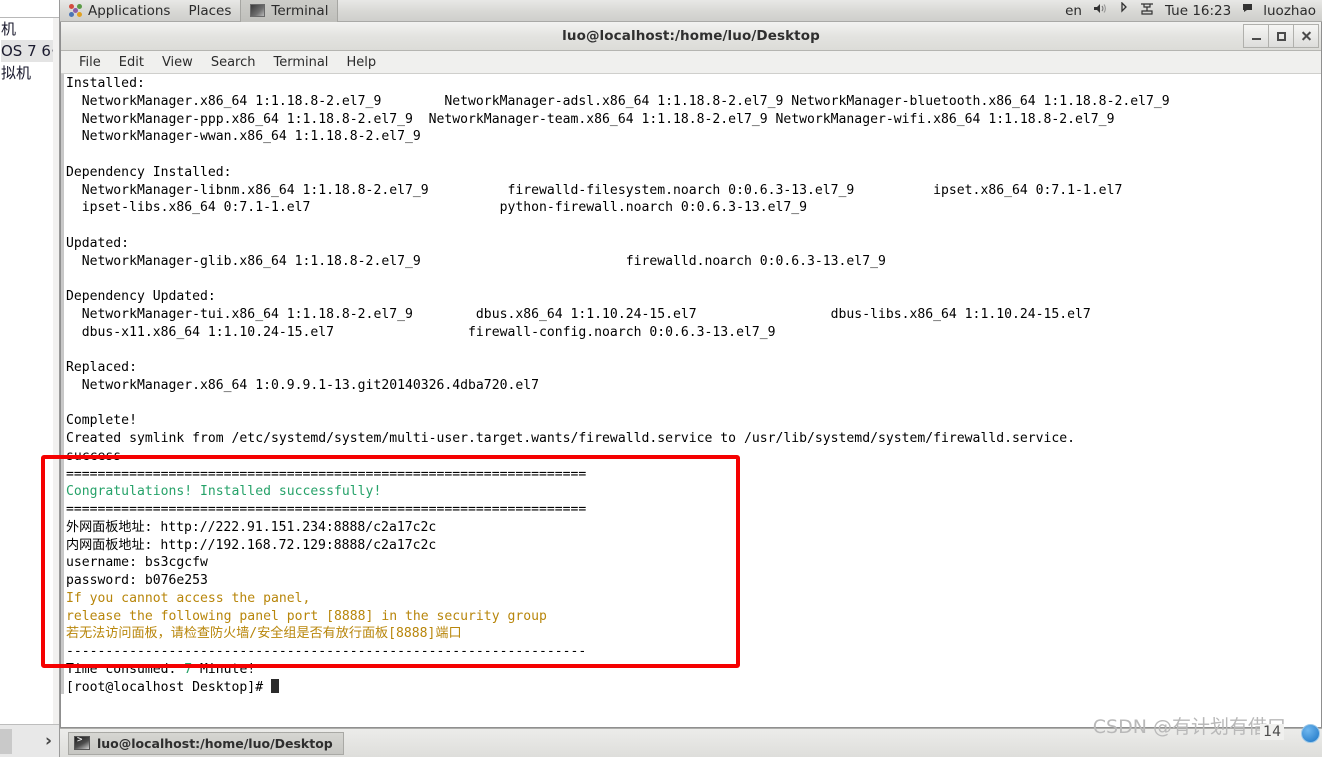 Image resolution: width=1322 pixels, height=757 pixels. What do you see at coordinates (141, 296) in the screenshot?
I see `terminal-line: Dependency Updated:` at bounding box center [141, 296].